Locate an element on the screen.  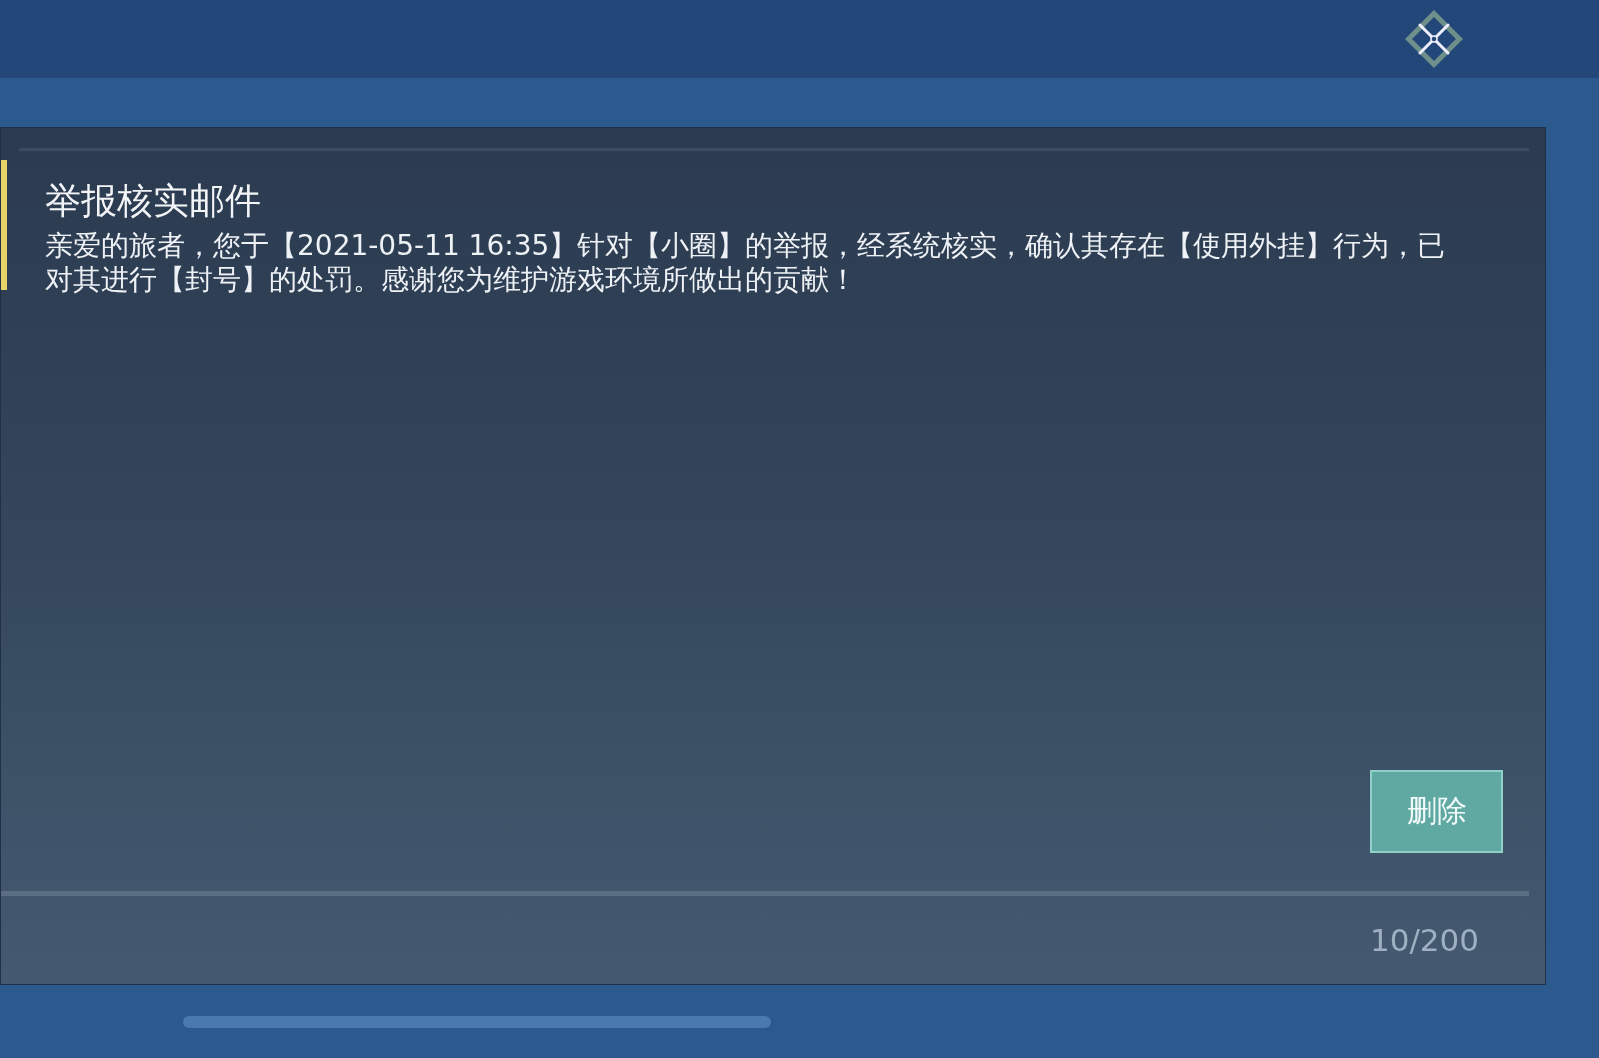
mail-count: 10/200 is located at coordinates (1424, 940).